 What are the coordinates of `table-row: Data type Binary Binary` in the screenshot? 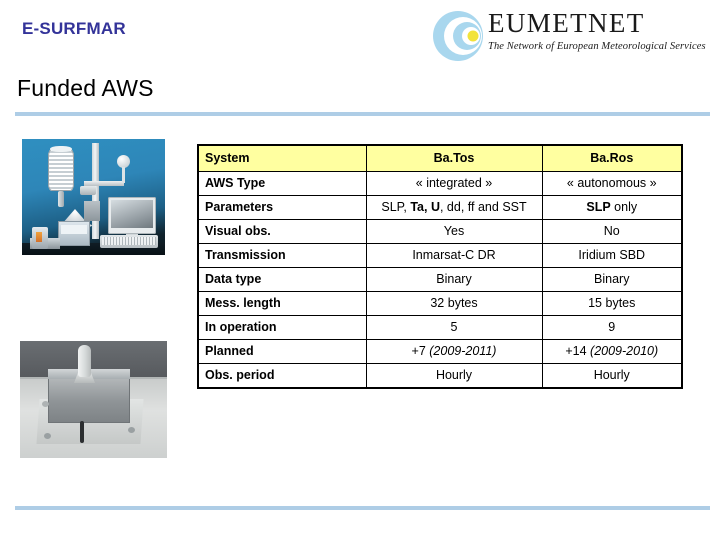 It's located at (440, 279).